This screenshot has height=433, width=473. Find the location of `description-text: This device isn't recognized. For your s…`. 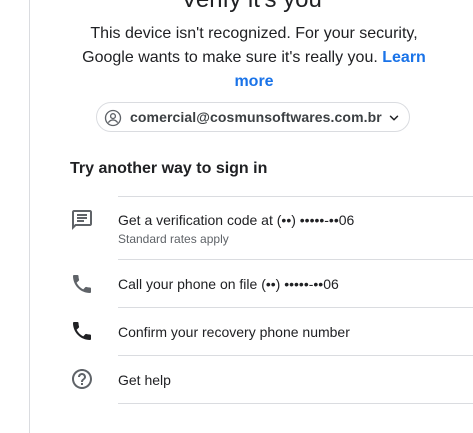

description-text: This device isn't recognized. For your s… is located at coordinates (254, 58).